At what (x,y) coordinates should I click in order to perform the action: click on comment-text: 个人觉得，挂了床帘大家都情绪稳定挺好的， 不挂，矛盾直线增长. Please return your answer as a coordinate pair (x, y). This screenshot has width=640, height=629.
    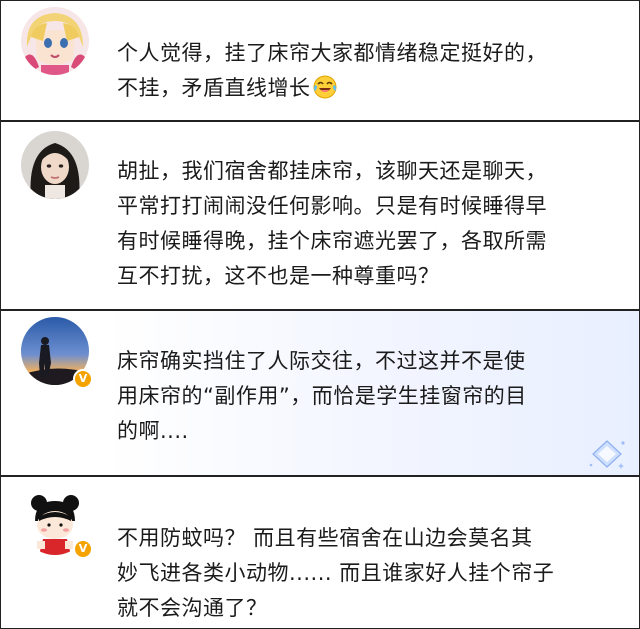
    Looking at the image, I should click on (367, 71).